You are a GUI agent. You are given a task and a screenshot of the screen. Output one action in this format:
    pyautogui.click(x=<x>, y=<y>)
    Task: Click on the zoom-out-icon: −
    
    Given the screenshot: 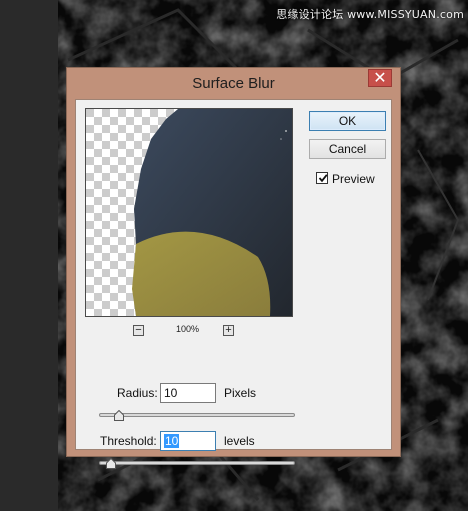 What is the action you would take?
    pyautogui.click(x=138, y=330)
    